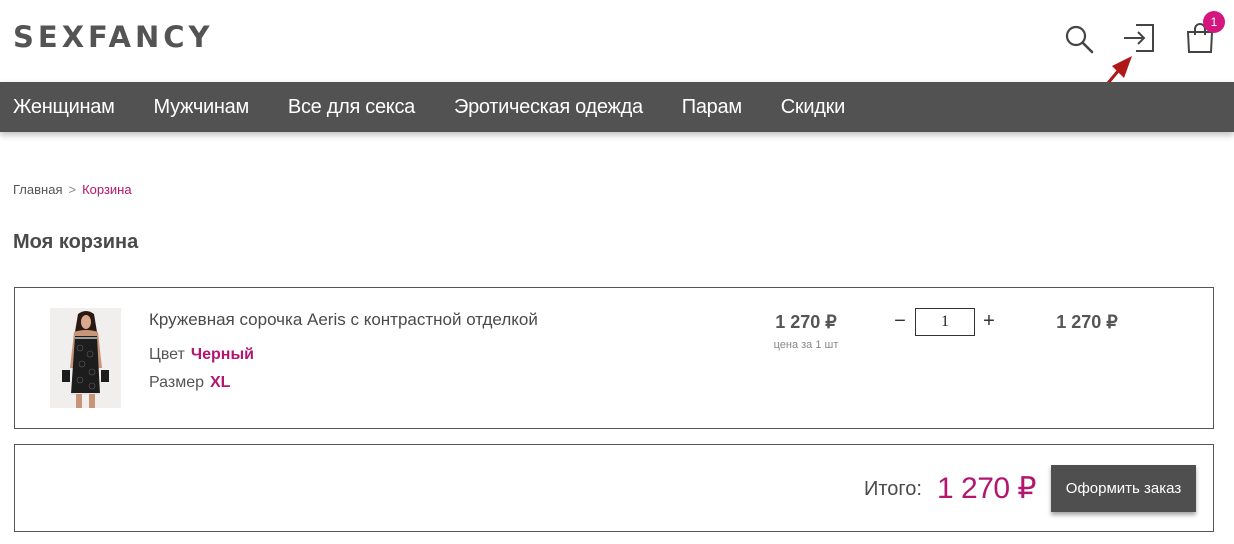  I want to click on breadcrumb-current: Корзина, so click(107, 189).